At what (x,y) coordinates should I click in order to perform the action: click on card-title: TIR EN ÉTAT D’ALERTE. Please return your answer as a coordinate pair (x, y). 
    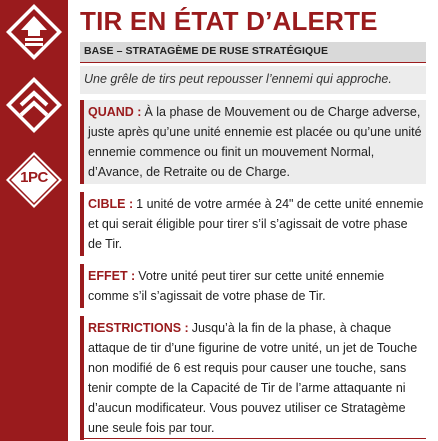
    Looking at the image, I should click on (229, 21).